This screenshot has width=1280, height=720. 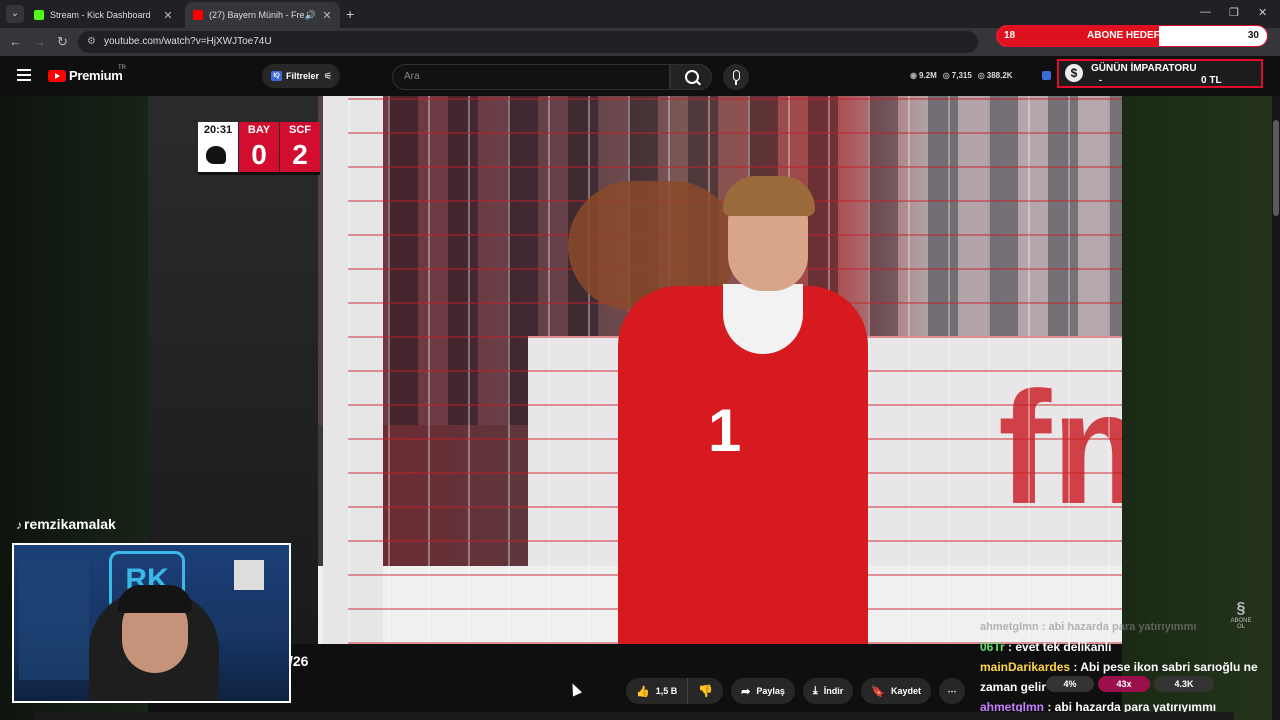 What do you see at coordinates (218, 155) in the screenshot?
I see `bundesliga-logo-icon` at bounding box center [218, 155].